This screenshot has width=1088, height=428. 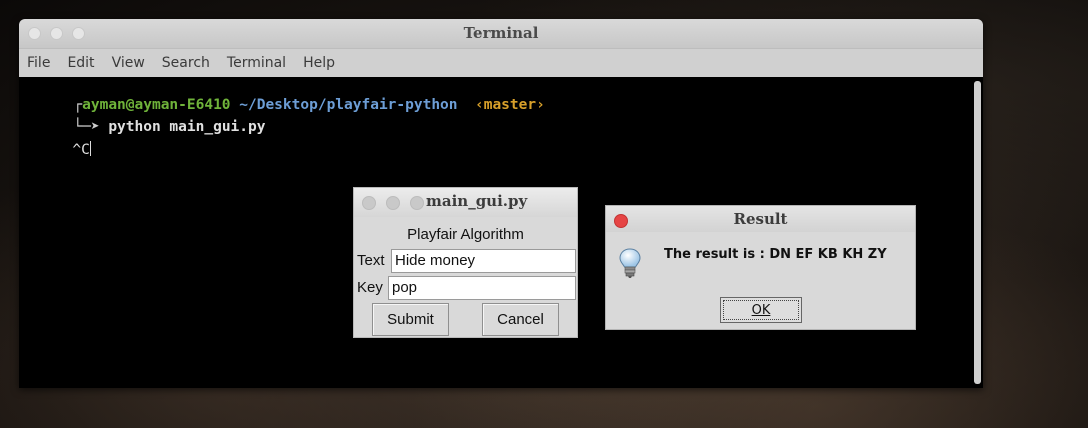 I want to click on ok-label: OK, so click(x=761, y=310).